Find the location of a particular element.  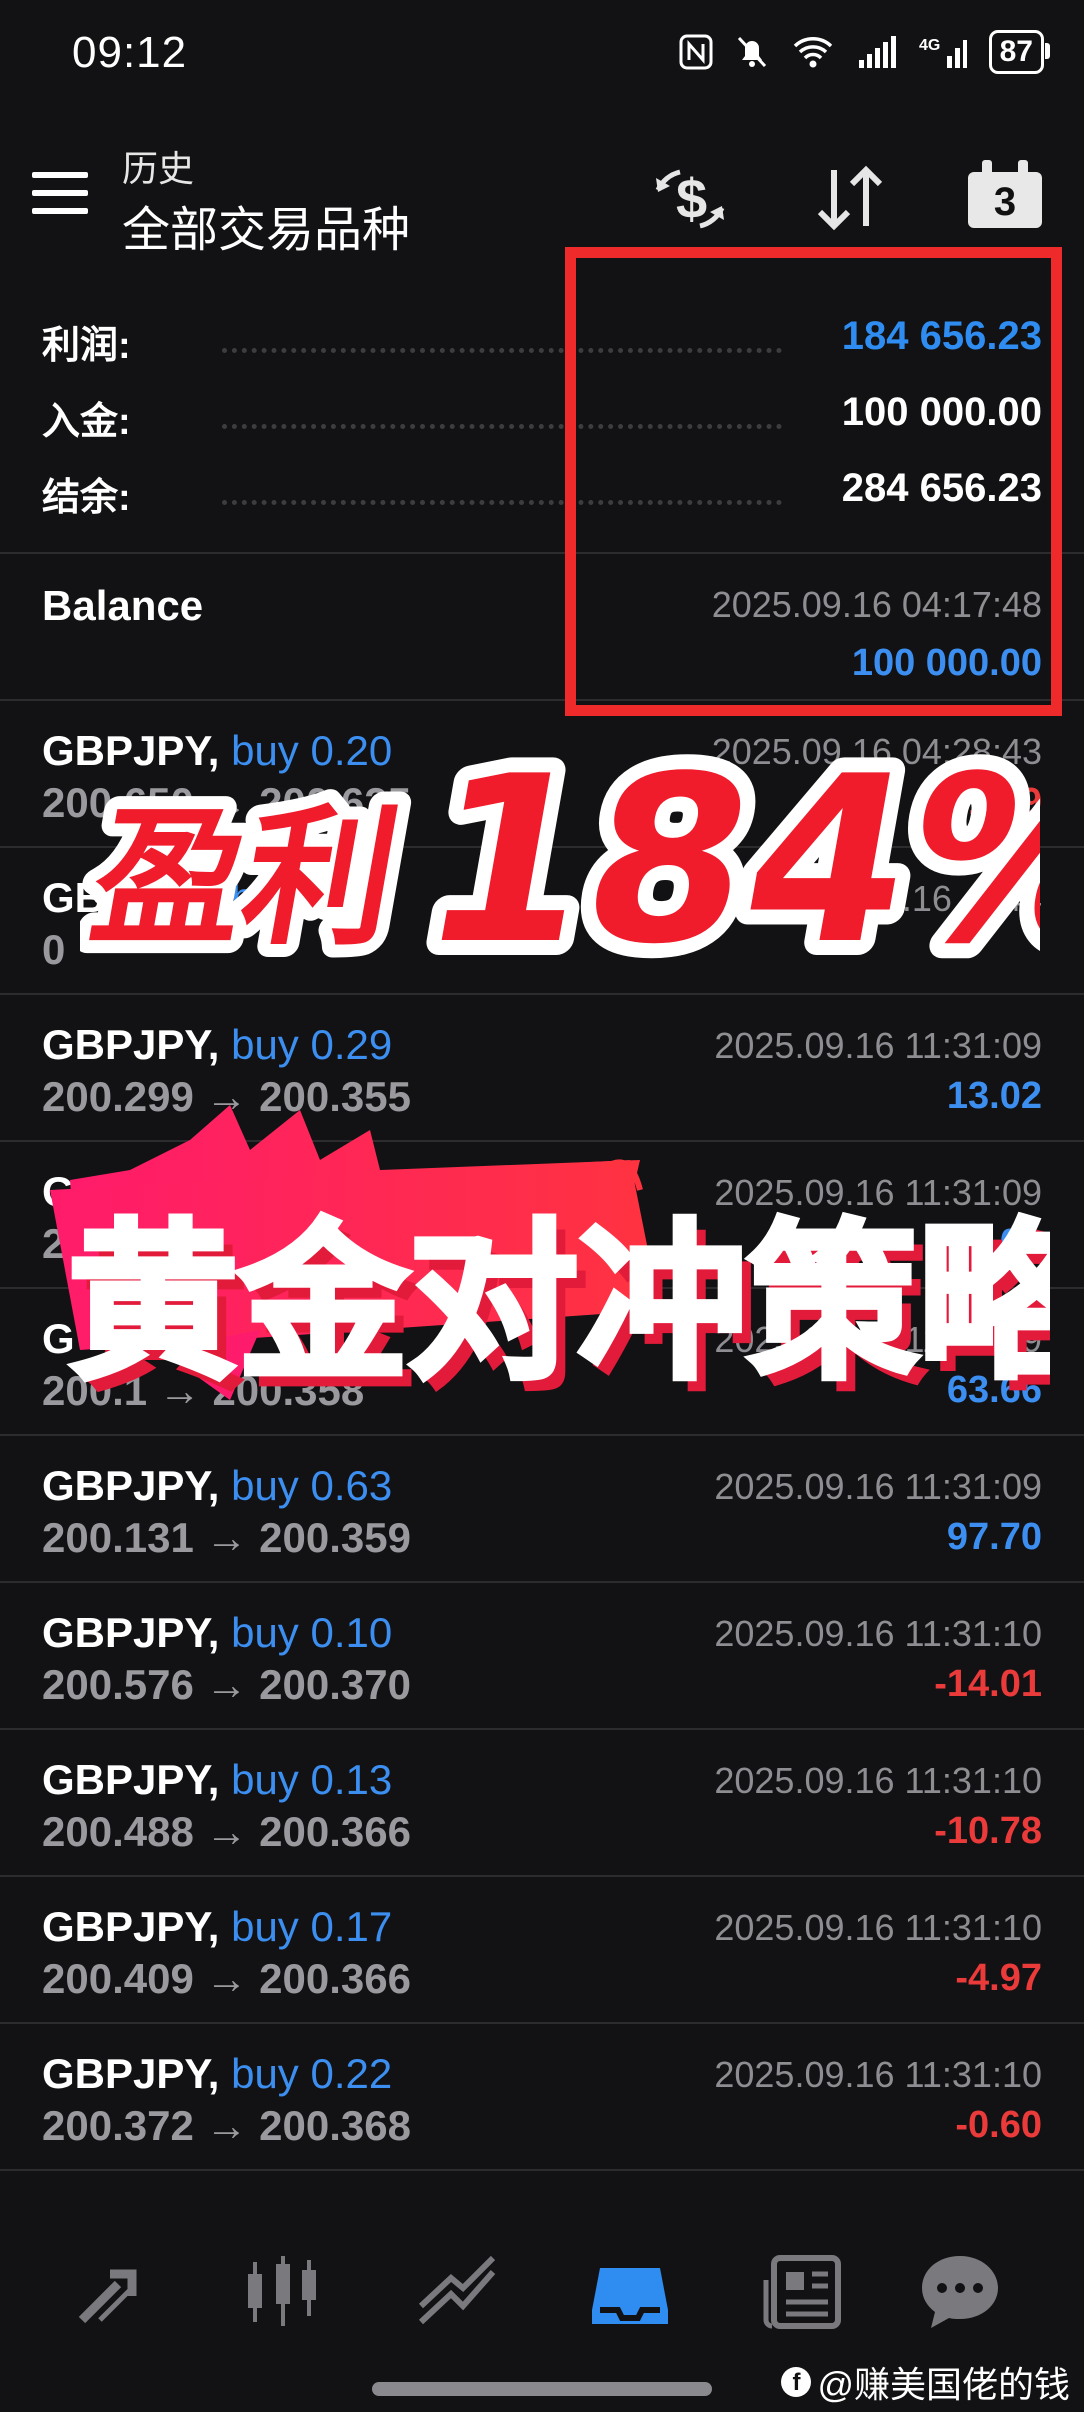

deal-profit: -0.60 is located at coordinates (998, 2125).